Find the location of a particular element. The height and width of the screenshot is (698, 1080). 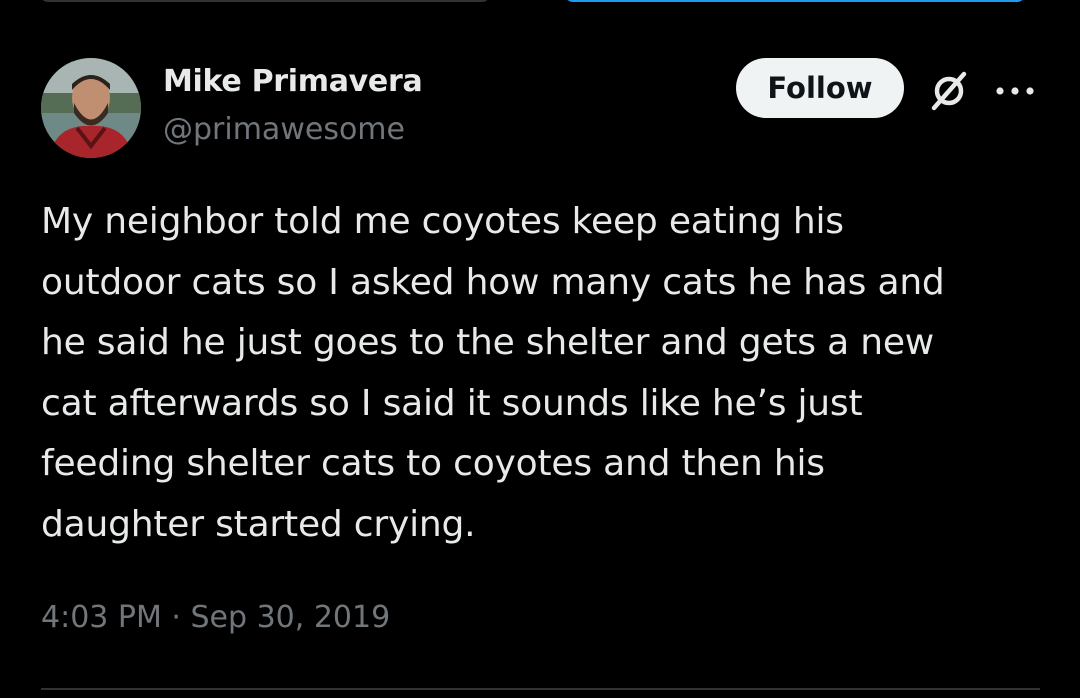

follow-button: Follow is located at coordinates (820, 88).